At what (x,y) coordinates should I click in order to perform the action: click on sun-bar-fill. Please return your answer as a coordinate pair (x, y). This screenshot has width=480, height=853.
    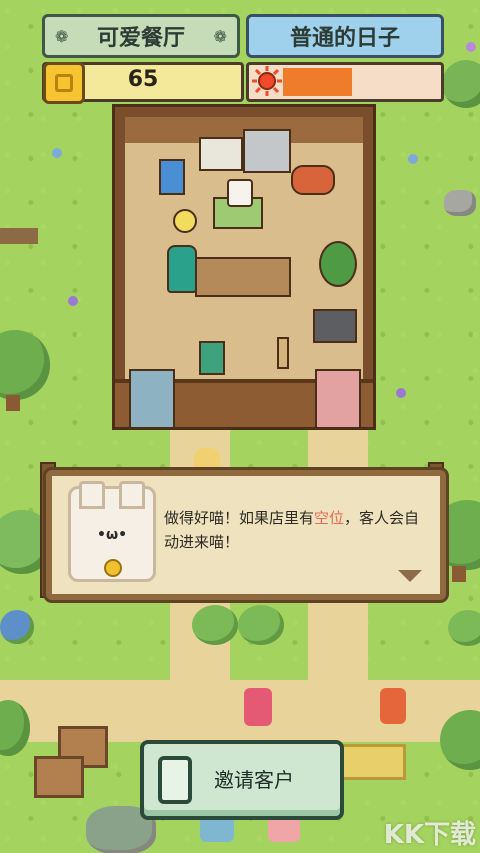
    Looking at the image, I should click on (317, 82).